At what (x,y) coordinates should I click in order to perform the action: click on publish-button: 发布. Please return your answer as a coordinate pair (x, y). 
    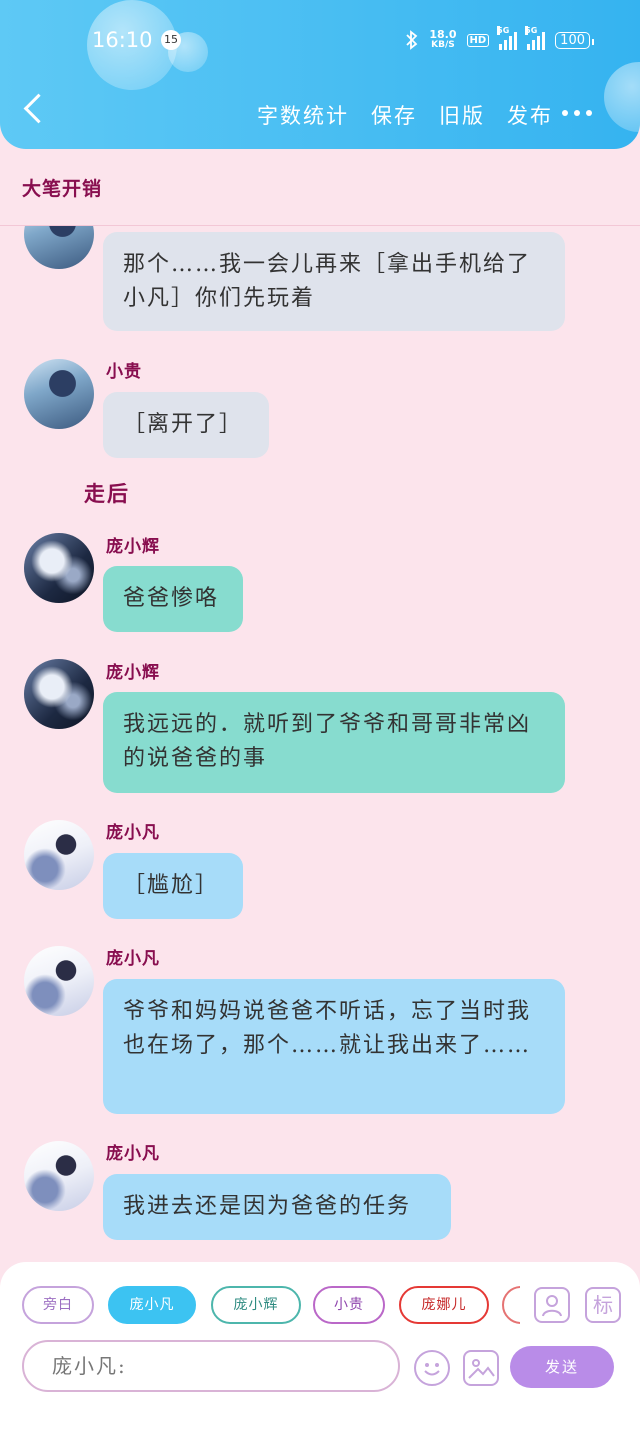
    Looking at the image, I should click on (530, 115).